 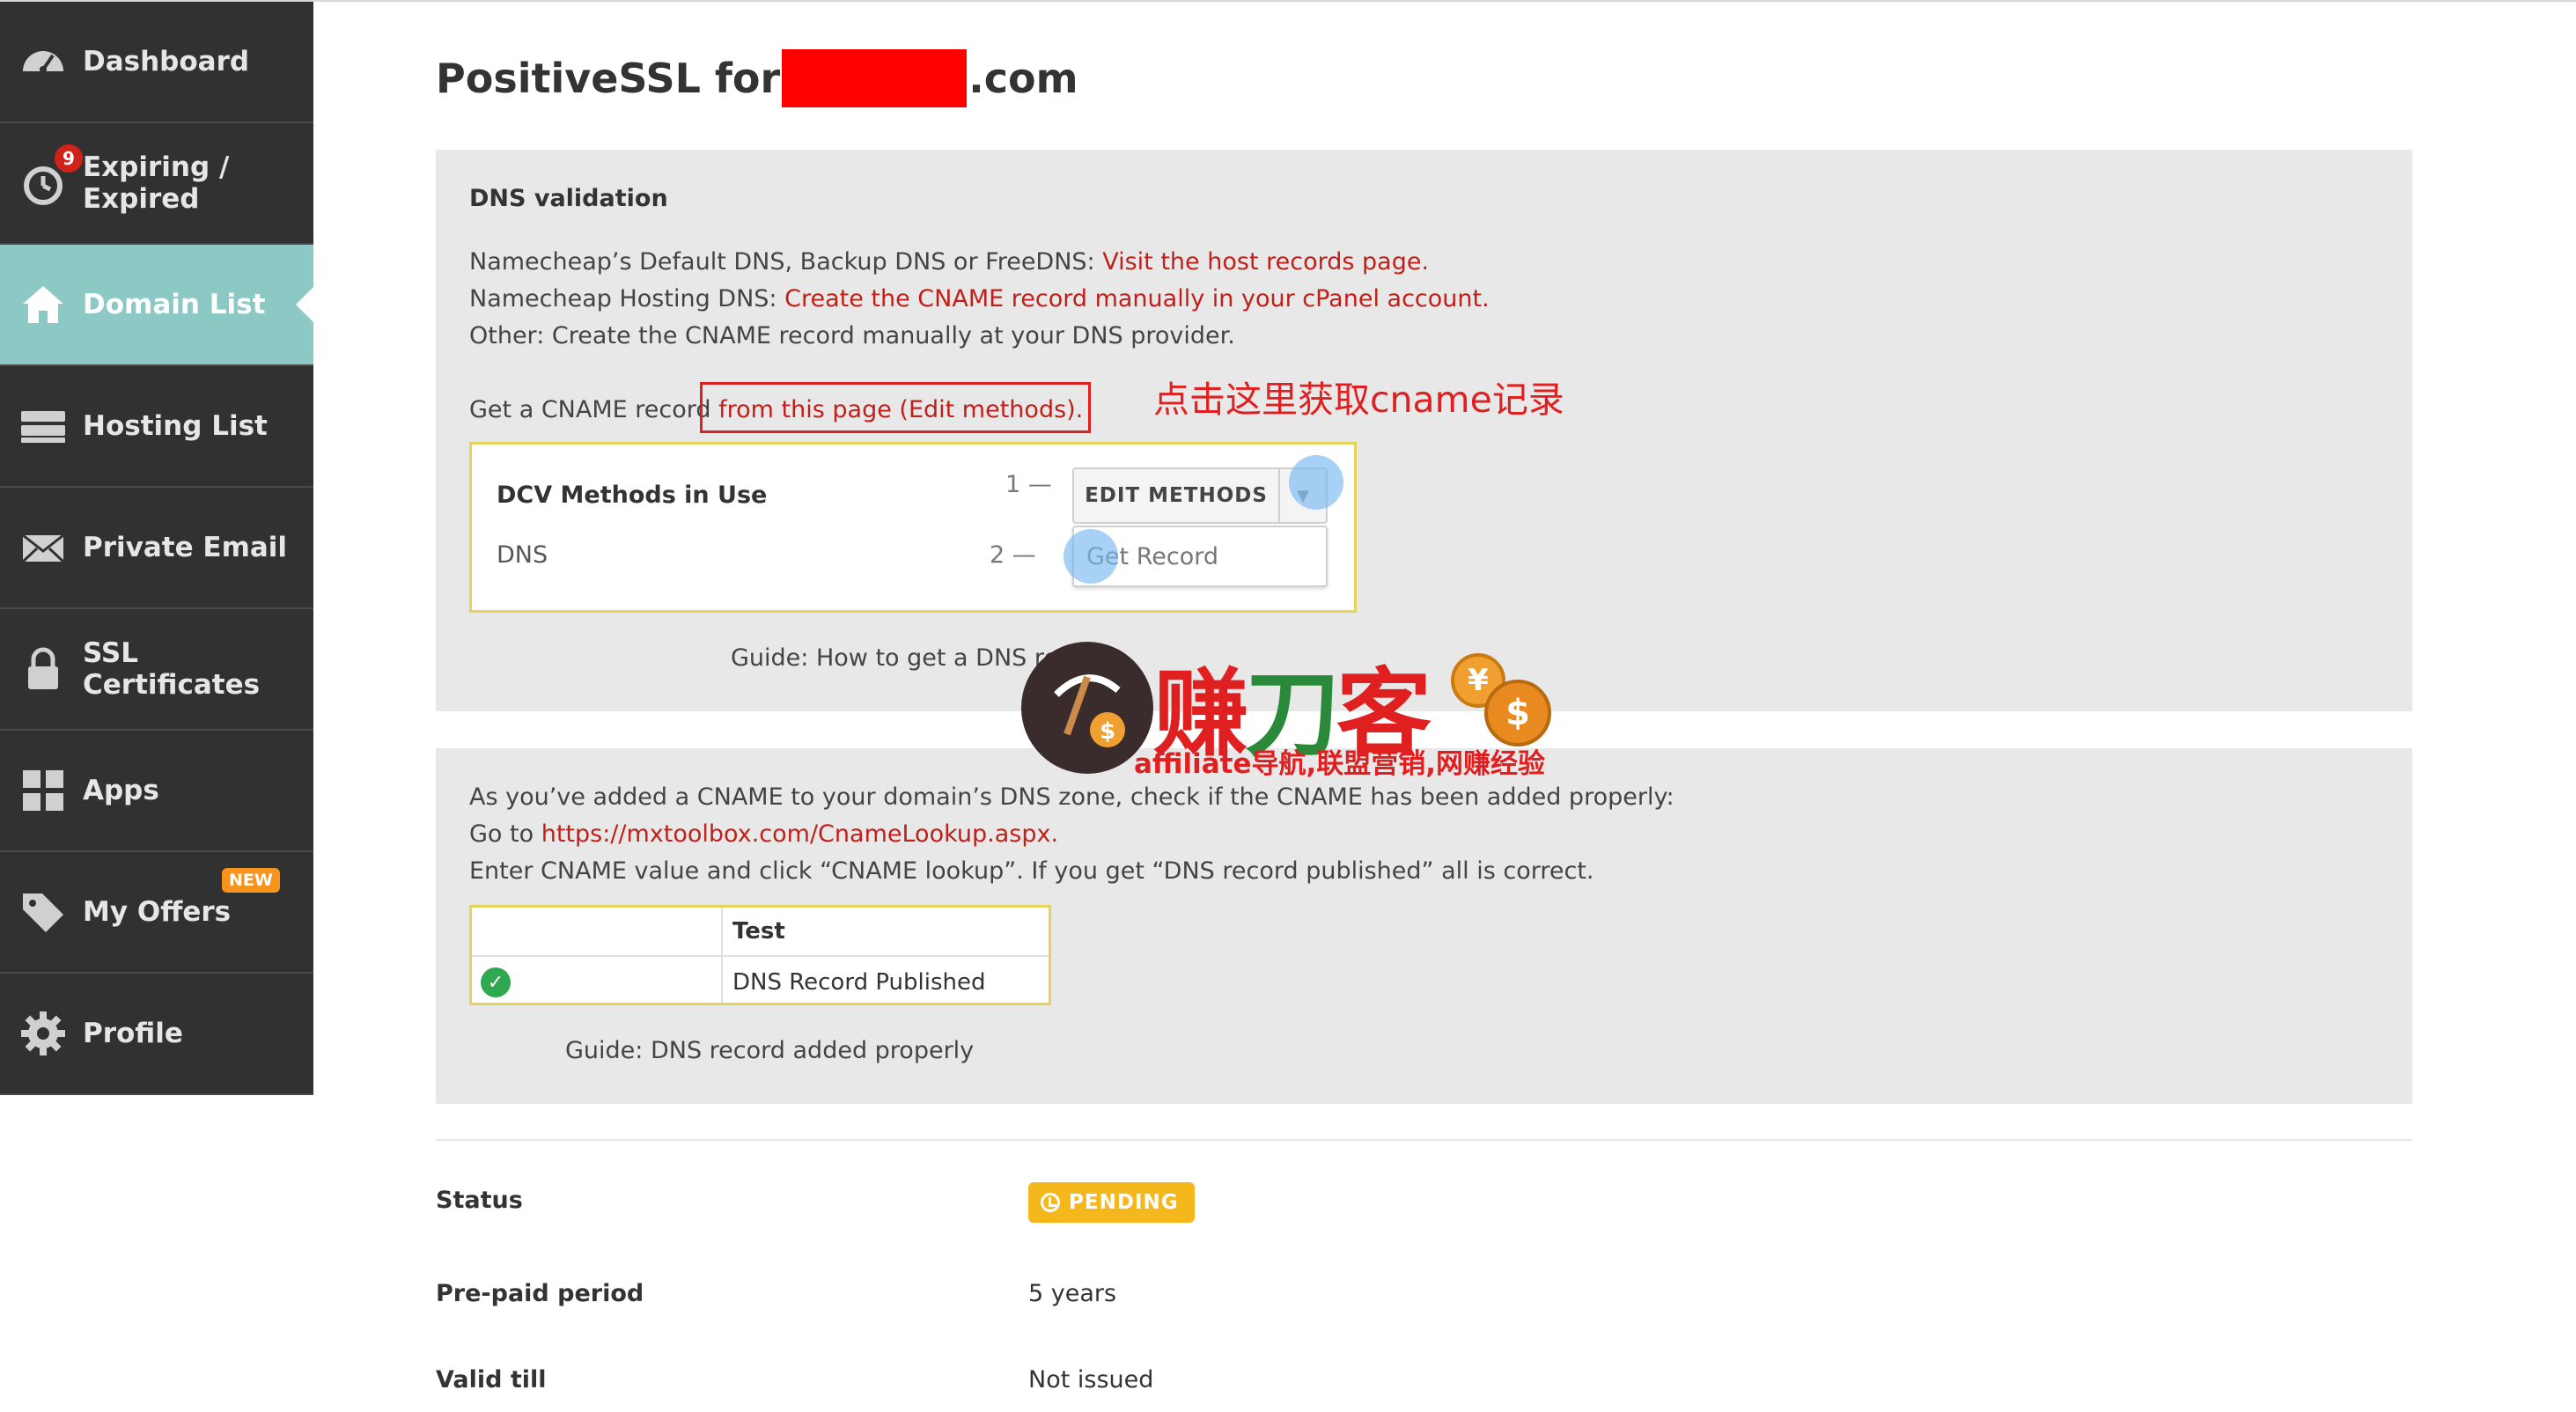 I want to click on sidebar-item-label: Hosting List, so click(x=176, y=426).